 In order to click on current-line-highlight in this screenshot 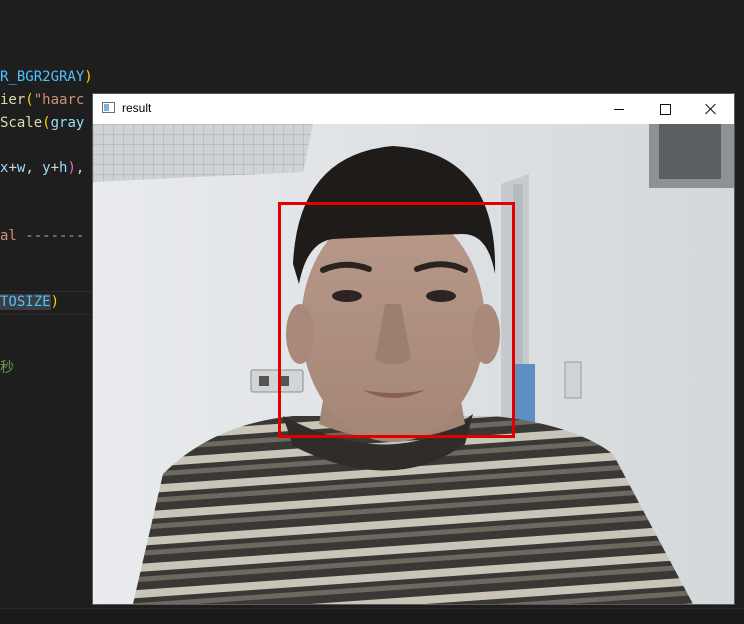, I will do `click(47, 303)`.